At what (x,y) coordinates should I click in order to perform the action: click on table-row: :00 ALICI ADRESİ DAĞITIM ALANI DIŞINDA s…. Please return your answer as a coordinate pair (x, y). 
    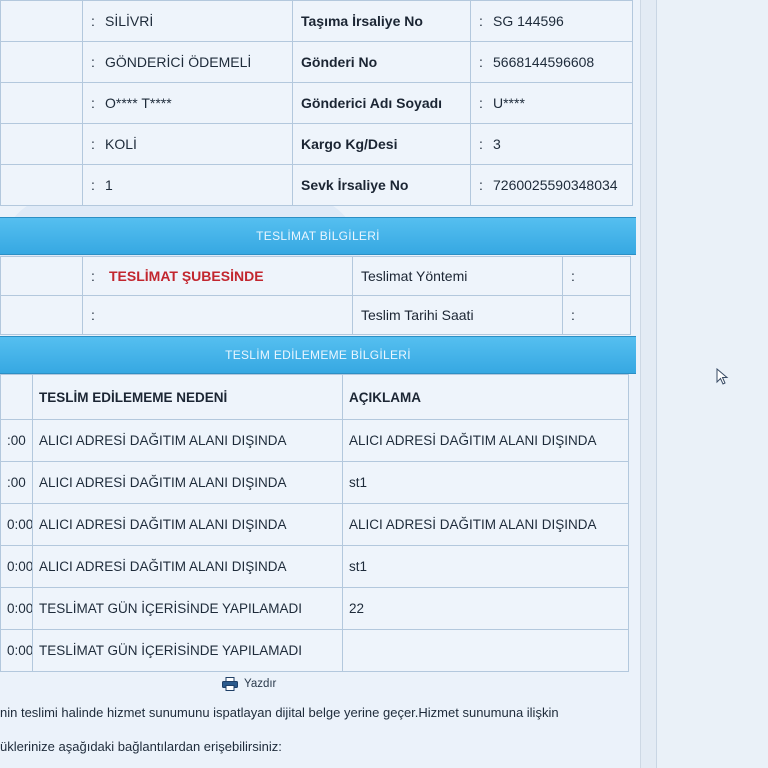
    Looking at the image, I should click on (314, 482).